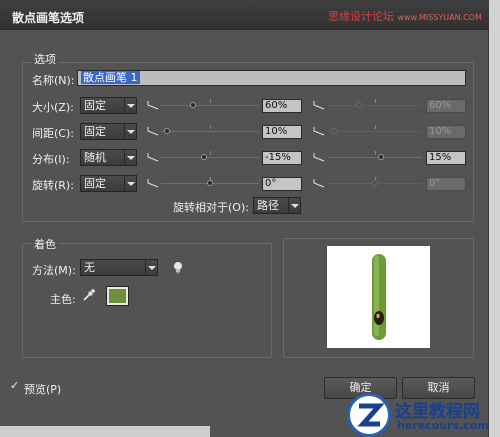  I want to click on spacing-slider-track, so click(210, 131).